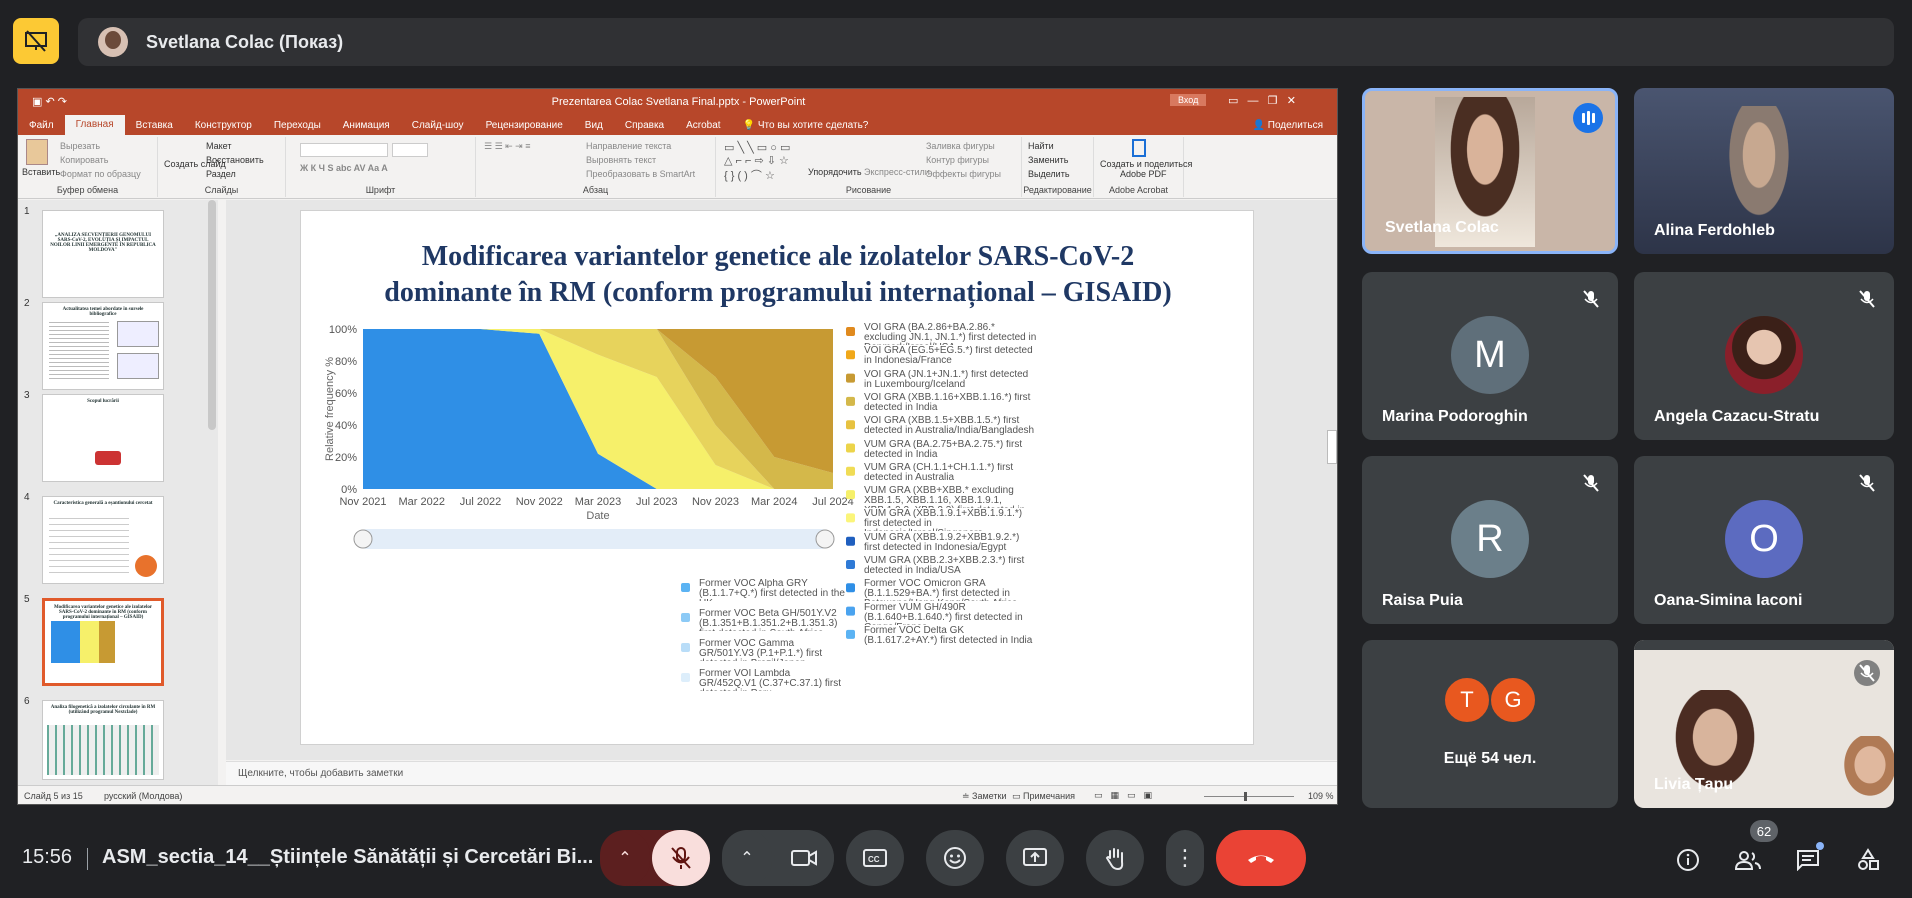  What do you see at coordinates (960, 146) in the screenshot?
I see `shape-fill-button: Заливка фигуры` at bounding box center [960, 146].